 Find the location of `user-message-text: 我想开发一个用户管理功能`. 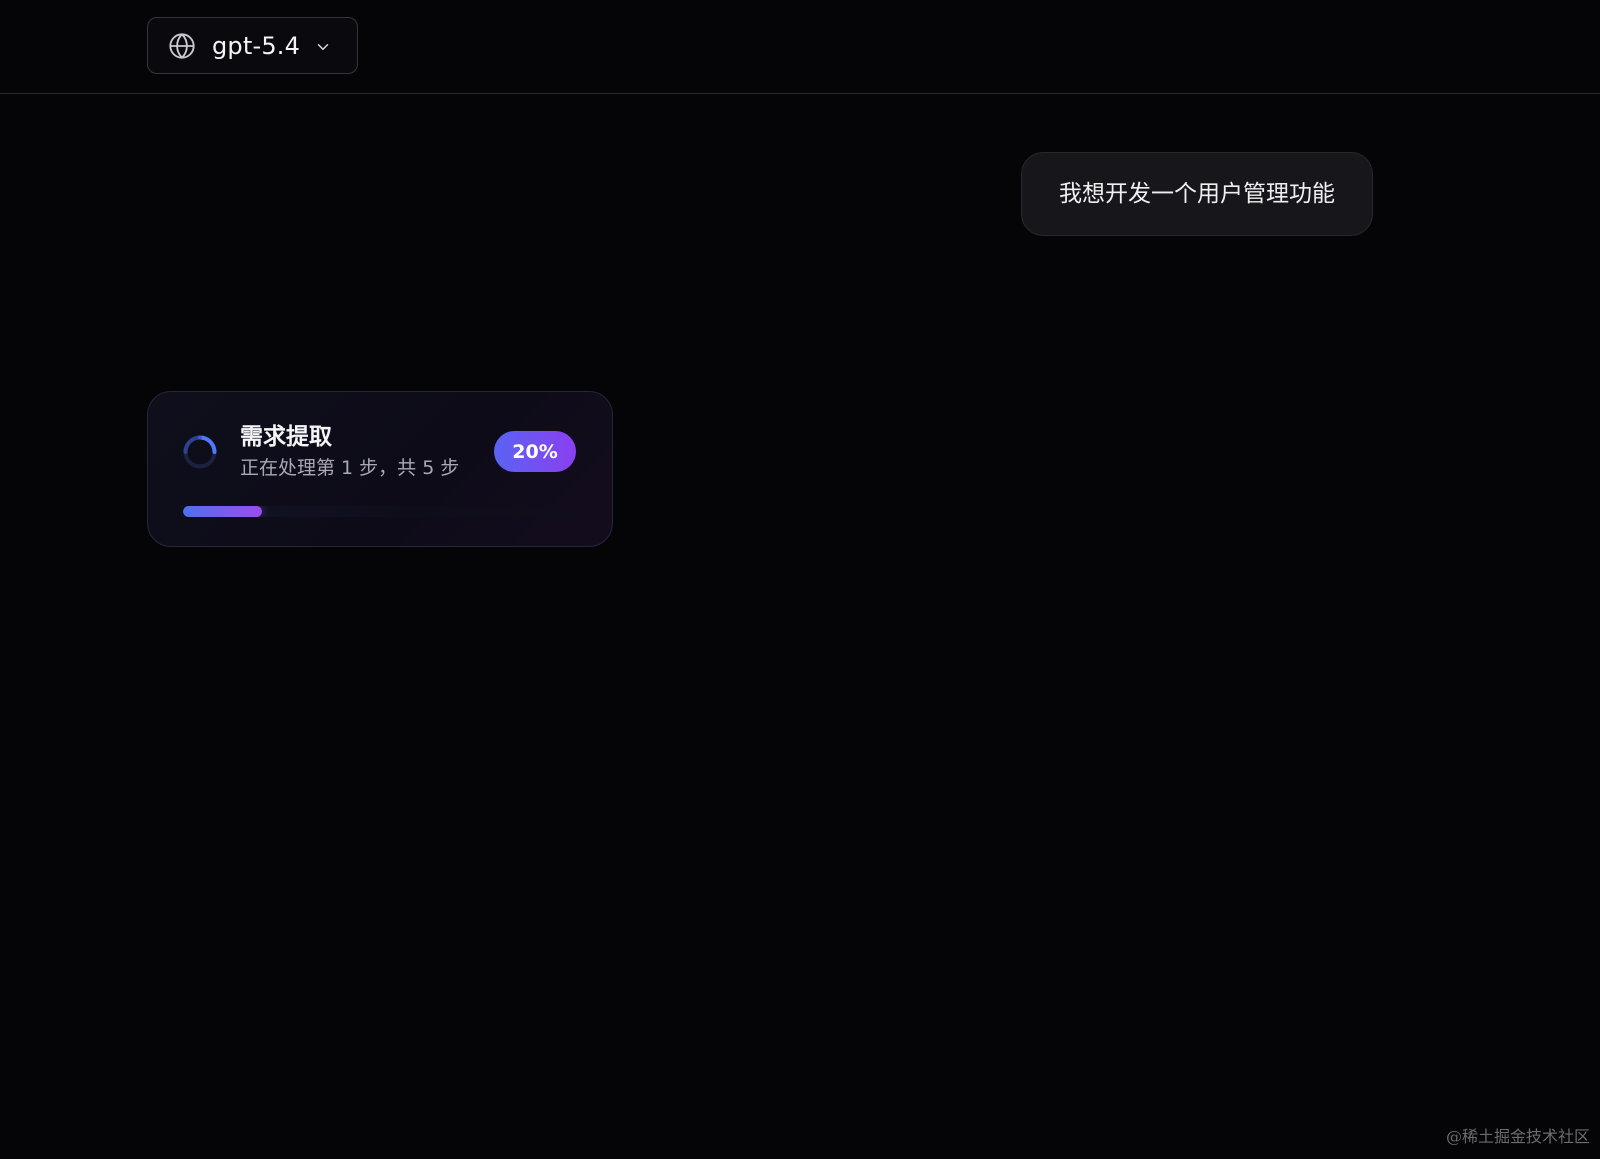

user-message-text: 我想开发一个用户管理功能 is located at coordinates (1197, 194).